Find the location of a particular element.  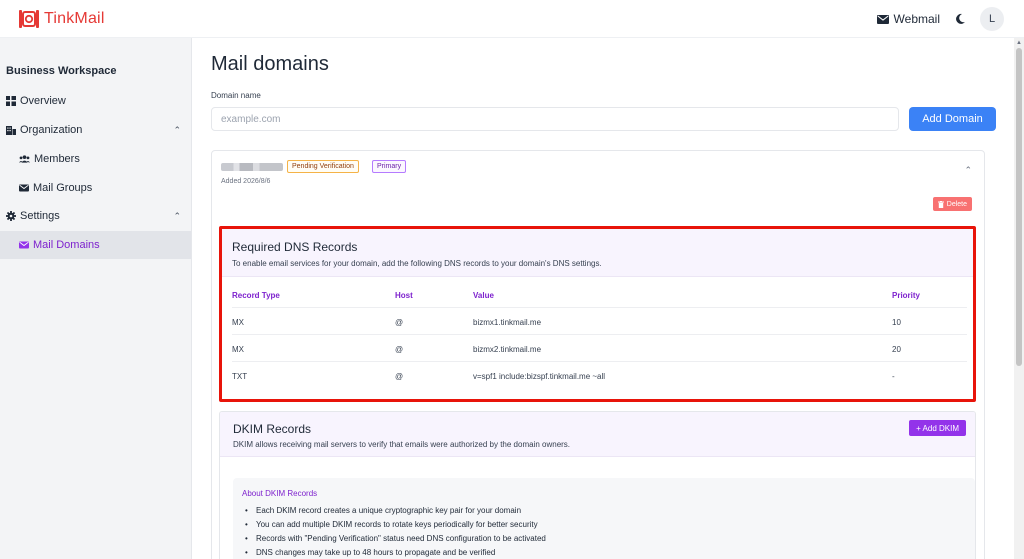

page-title: Mail domains is located at coordinates (270, 64).